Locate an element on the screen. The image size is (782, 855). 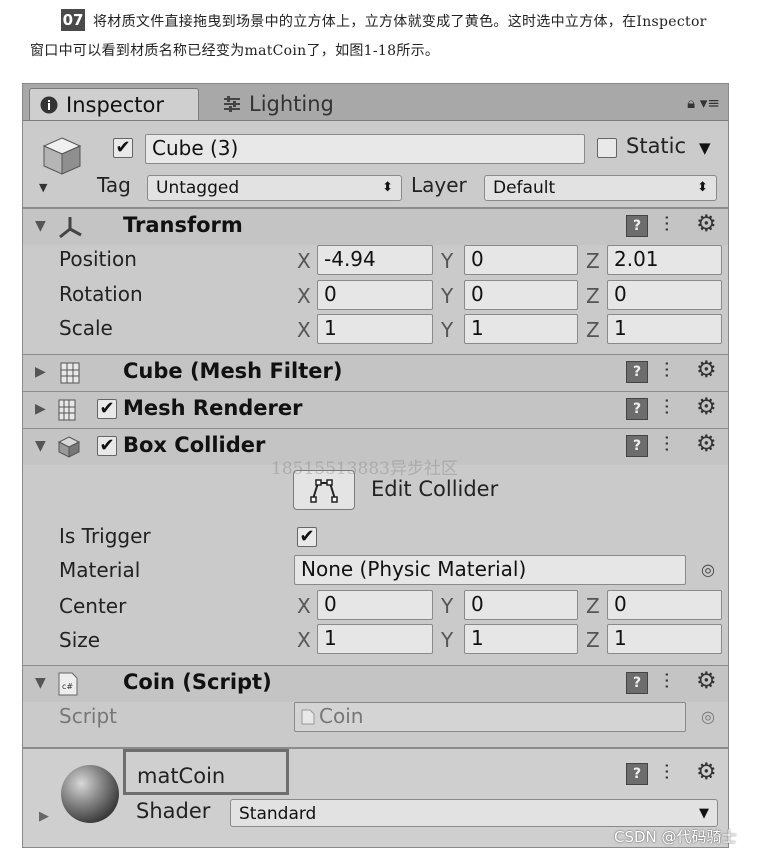
lighting-sliders-icon is located at coordinates (232, 104).